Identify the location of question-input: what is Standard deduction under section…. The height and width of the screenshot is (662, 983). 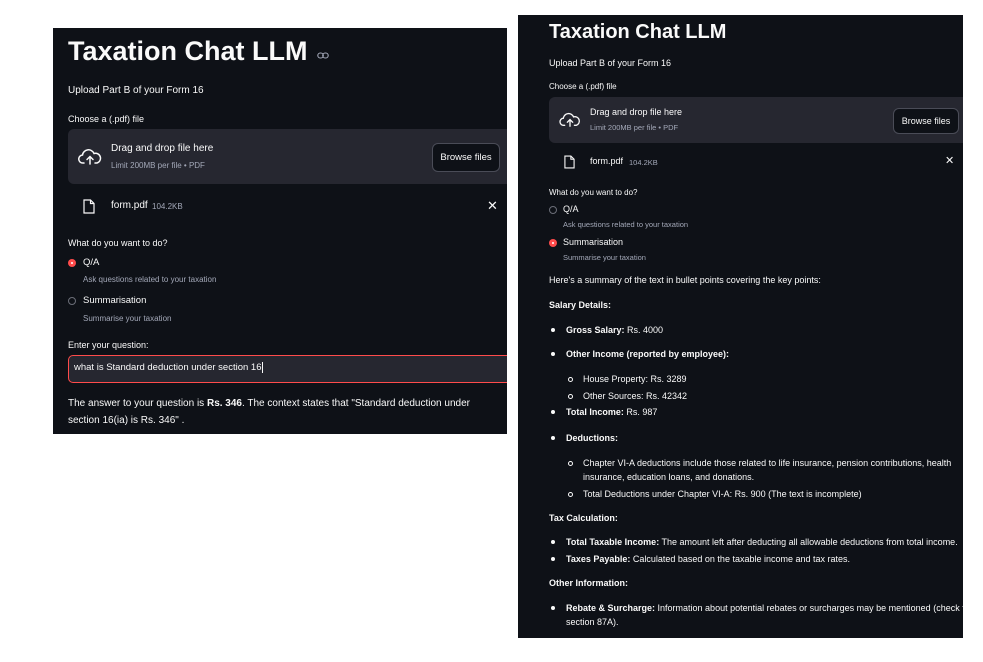
(287, 369).